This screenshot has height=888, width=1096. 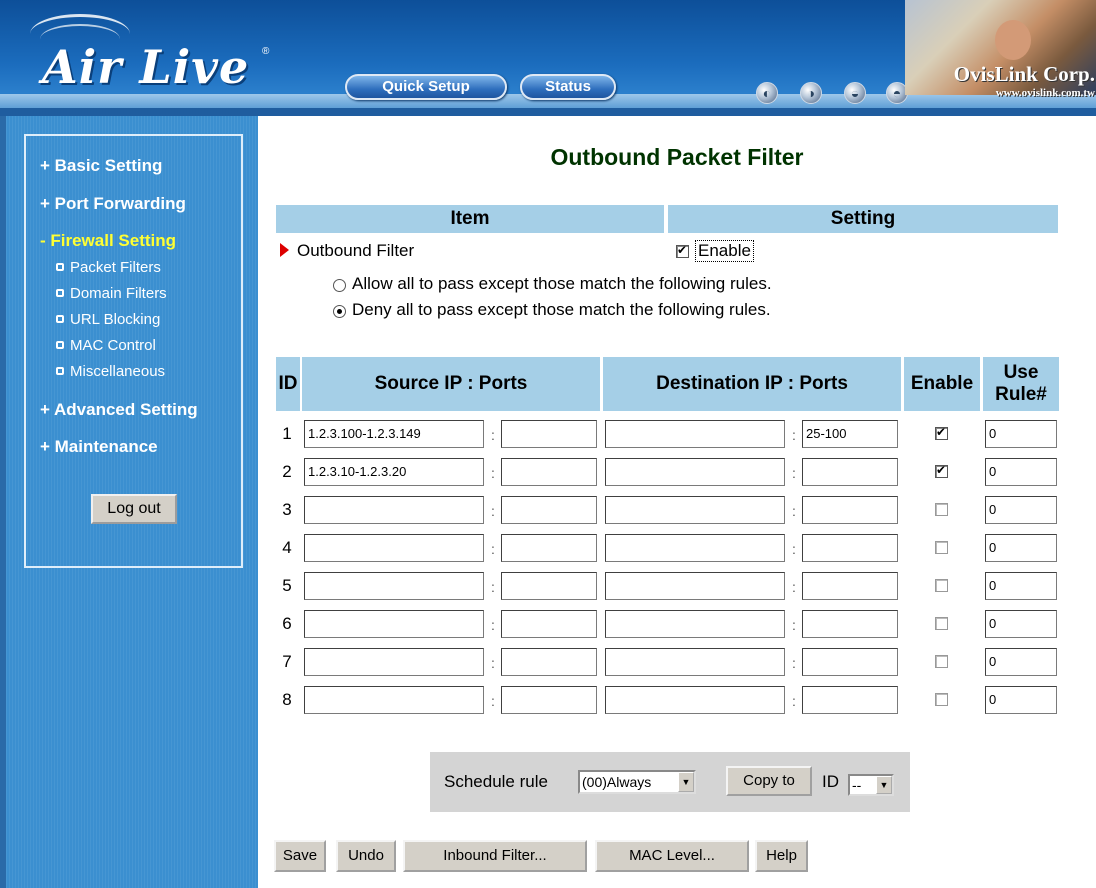 I want to click on globe-icon: ◐, so click(x=767, y=93).